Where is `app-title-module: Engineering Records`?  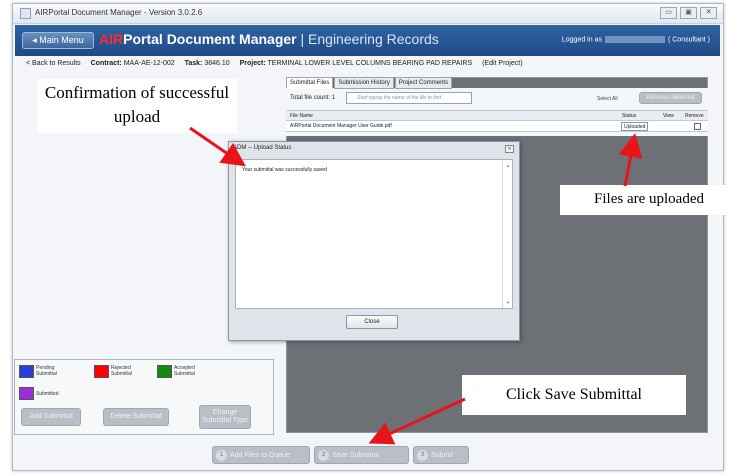 app-title-module: Engineering Records is located at coordinates (373, 39).